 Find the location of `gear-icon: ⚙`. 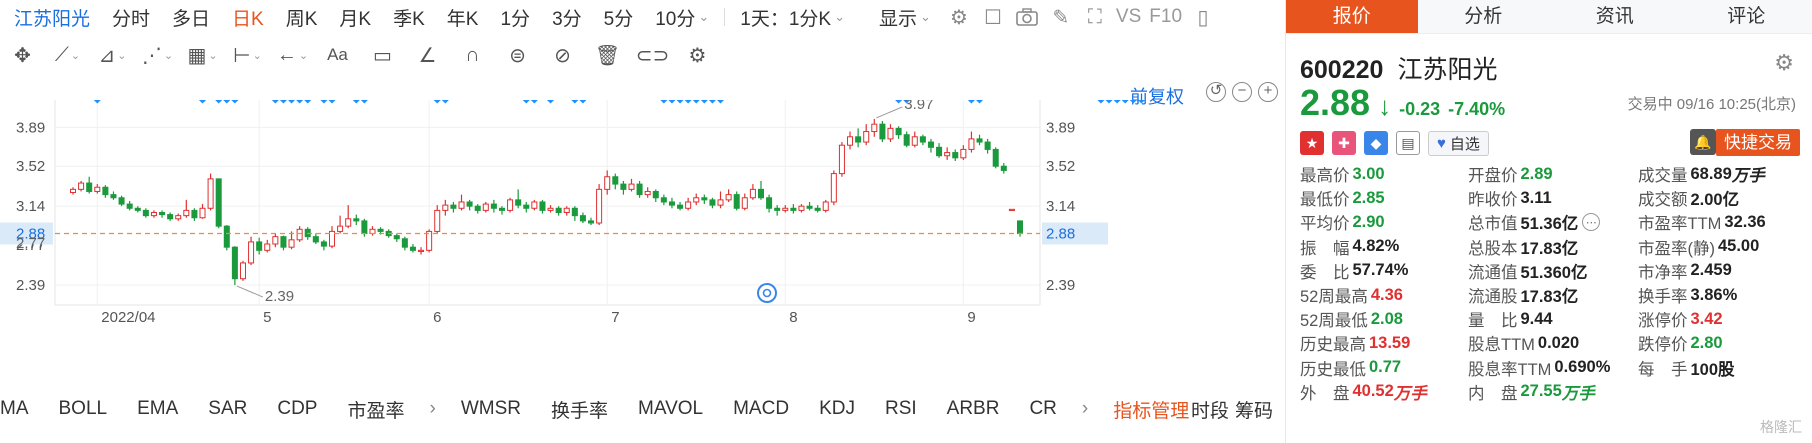

gear-icon: ⚙ is located at coordinates (1784, 63).